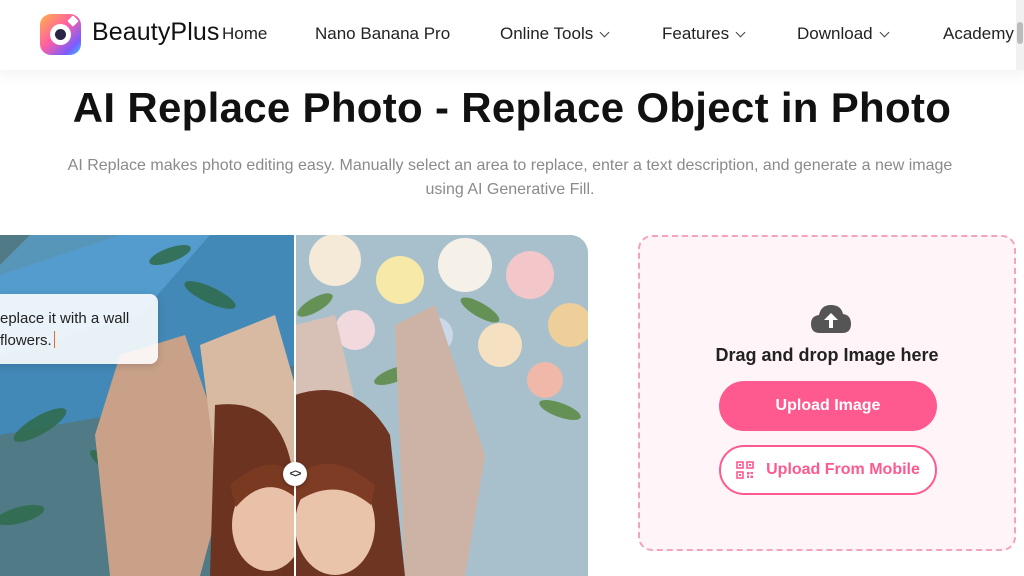 The height and width of the screenshot is (576, 1024). I want to click on nav-academy: Academy, so click(978, 34).